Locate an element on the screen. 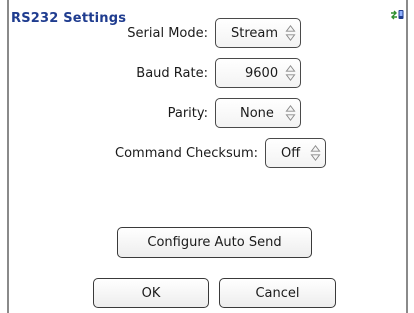 The height and width of the screenshot is (313, 414). command-checksum-spinner: Off is located at coordinates (295, 153).